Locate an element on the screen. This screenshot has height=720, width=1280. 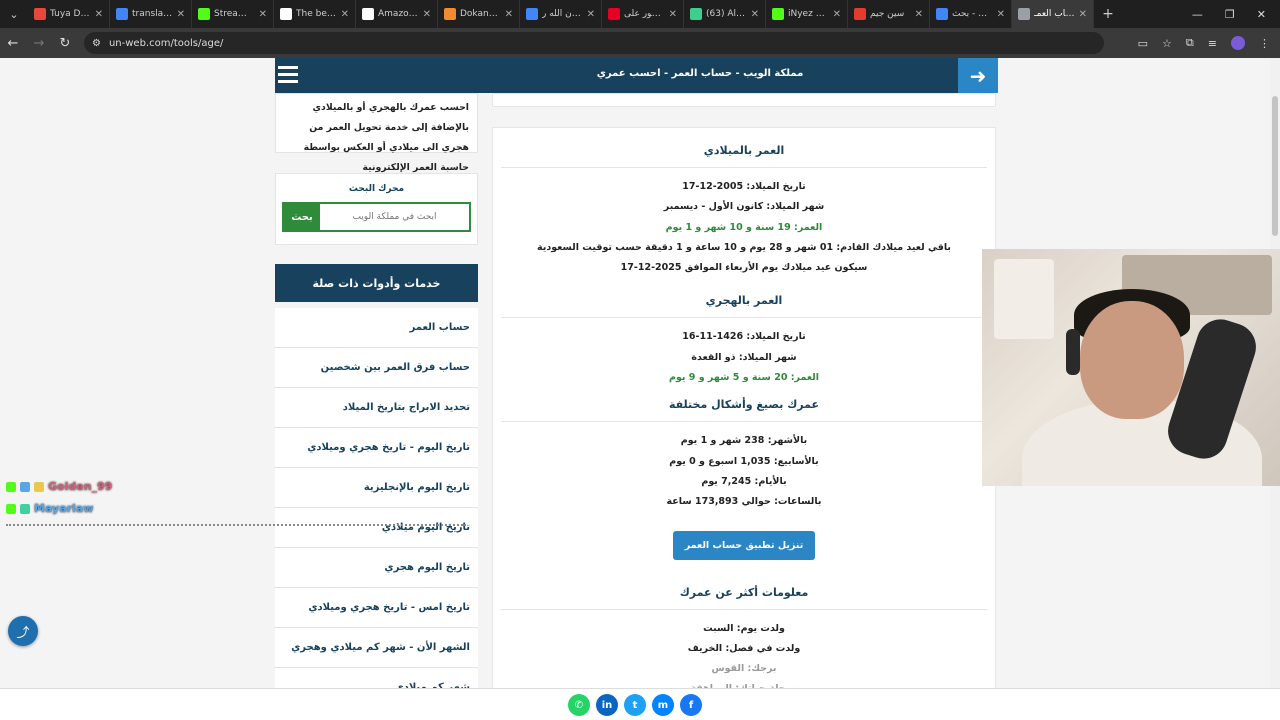
tab-title: (63) Alert is located at coordinates (726, 14).